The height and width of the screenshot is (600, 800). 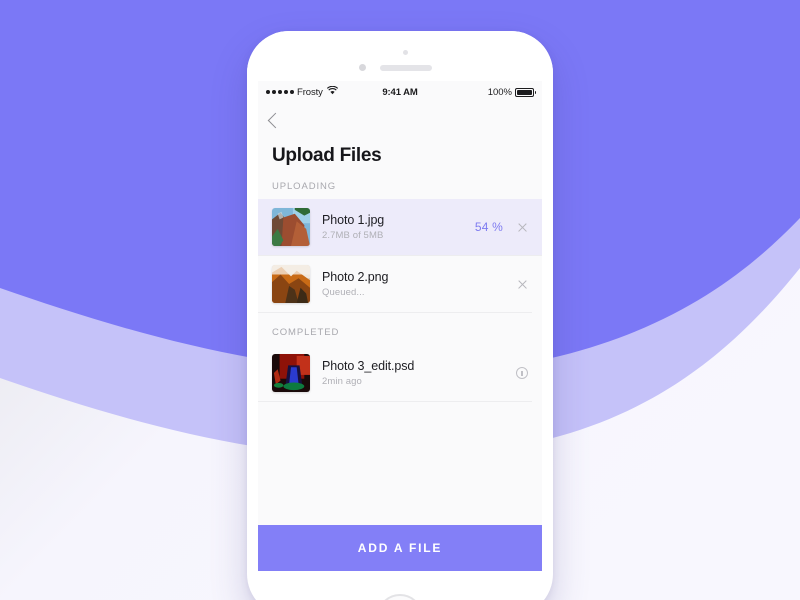 What do you see at coordinates (477, 92) in the screenshot?
I see `status-bar-right: 100%` at bounding box center [477, 92].